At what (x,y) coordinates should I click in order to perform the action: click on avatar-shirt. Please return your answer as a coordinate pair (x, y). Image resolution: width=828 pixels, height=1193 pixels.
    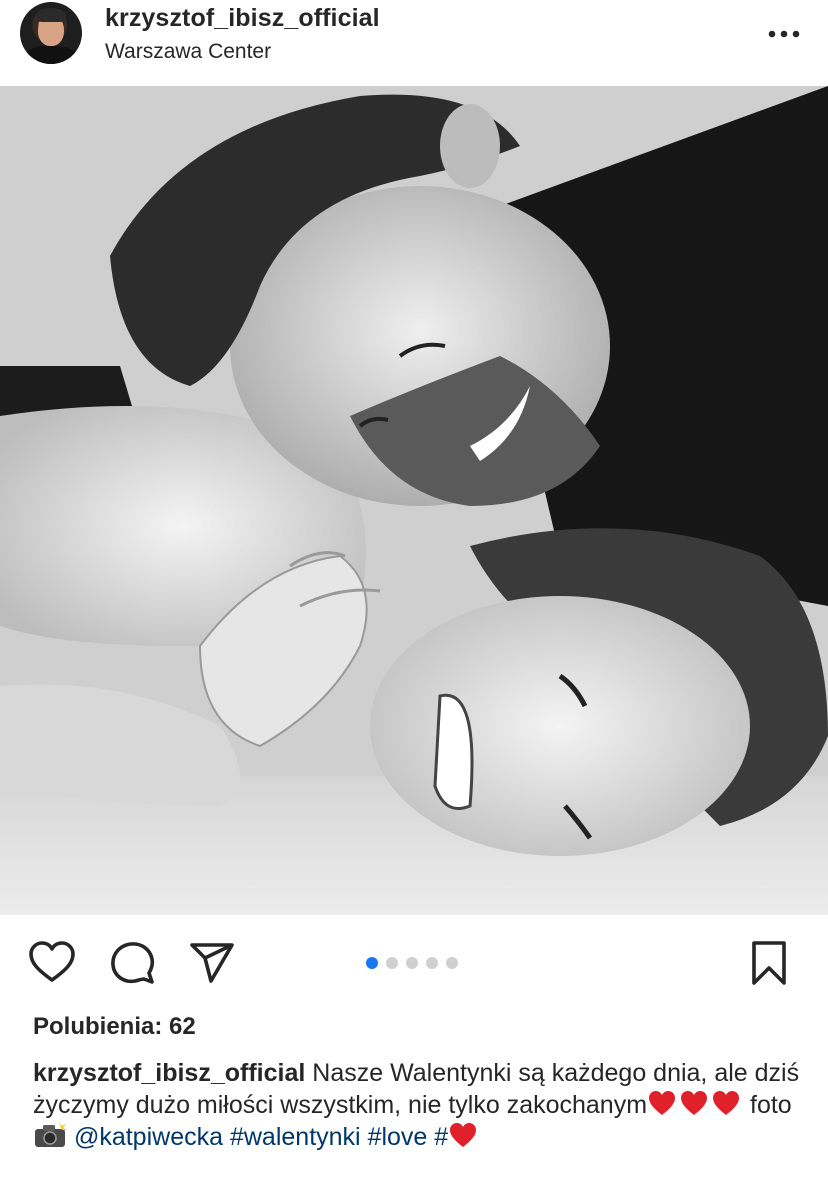
    Looking at the image, I should click on (51, 55).